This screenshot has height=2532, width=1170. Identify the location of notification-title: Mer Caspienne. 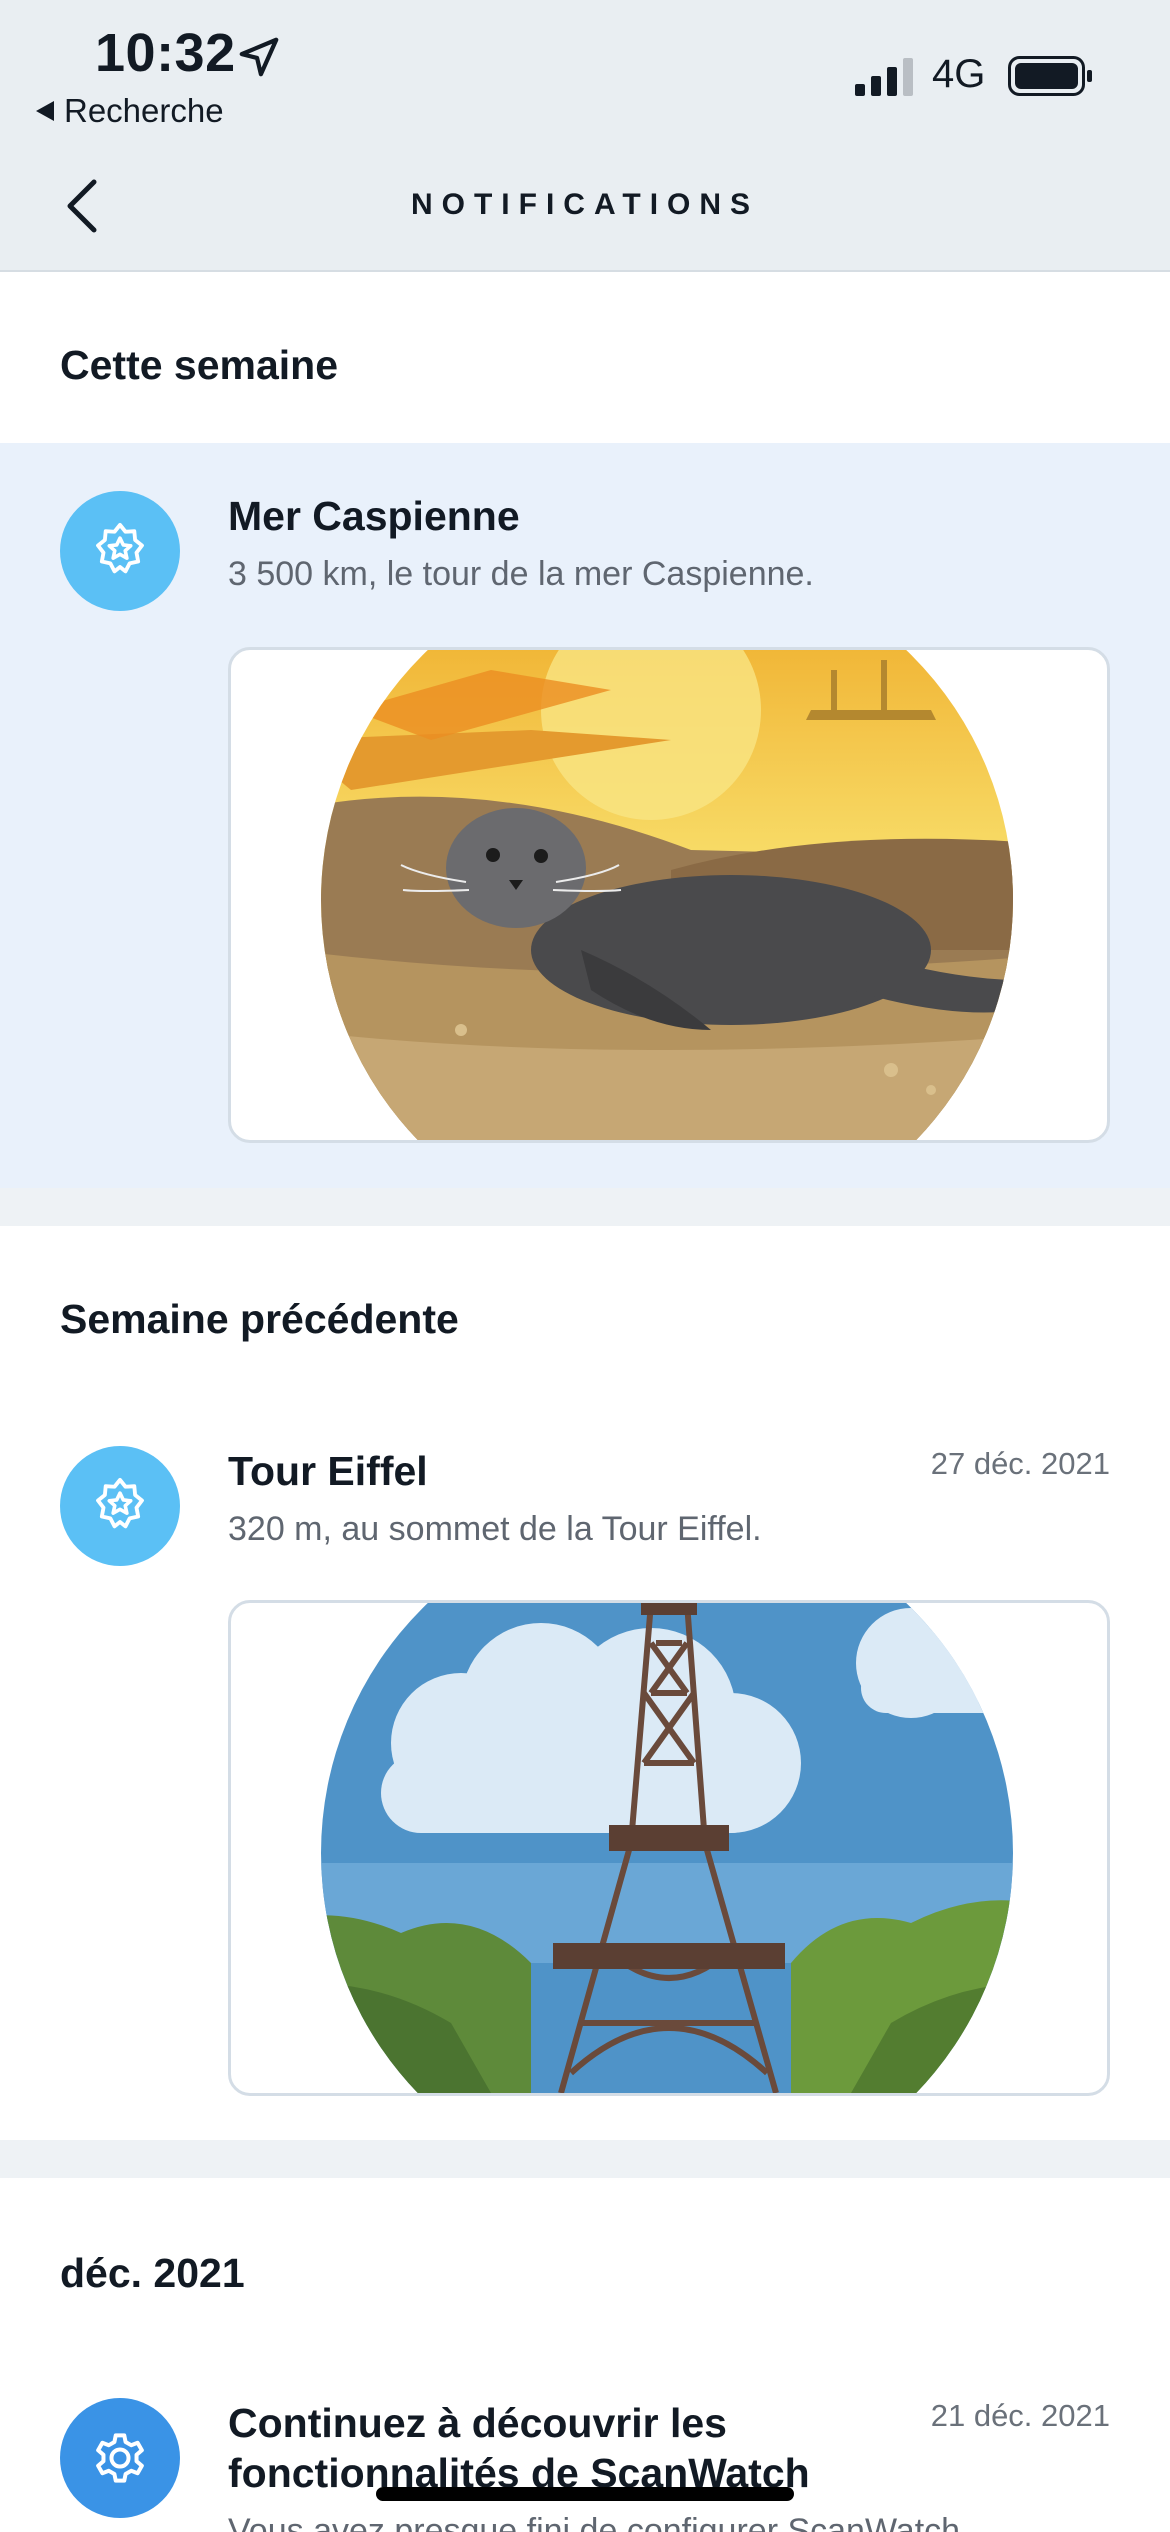
(374, 516).